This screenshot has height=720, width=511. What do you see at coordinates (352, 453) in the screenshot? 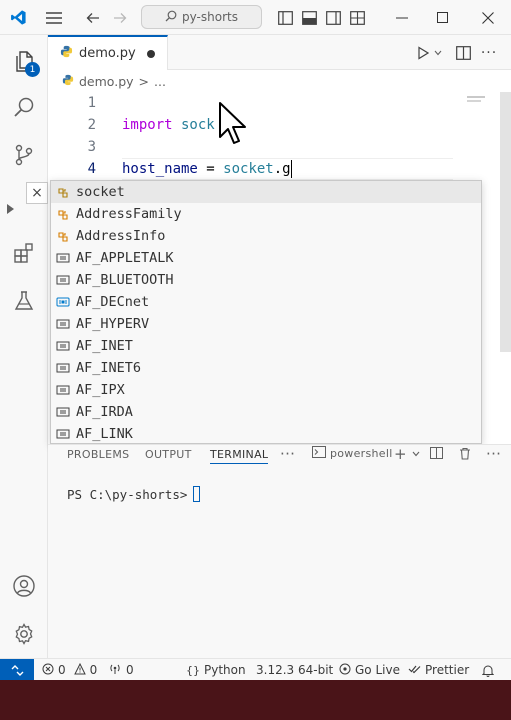
I see `terminal-selector: powershell` at bounding box center [352, 453].